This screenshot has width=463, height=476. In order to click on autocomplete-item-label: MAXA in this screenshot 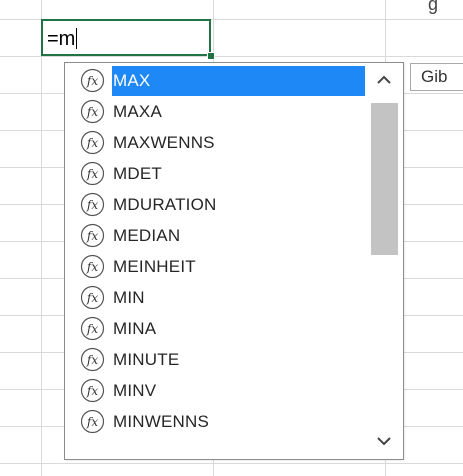, I will do `click(137, 111)`.